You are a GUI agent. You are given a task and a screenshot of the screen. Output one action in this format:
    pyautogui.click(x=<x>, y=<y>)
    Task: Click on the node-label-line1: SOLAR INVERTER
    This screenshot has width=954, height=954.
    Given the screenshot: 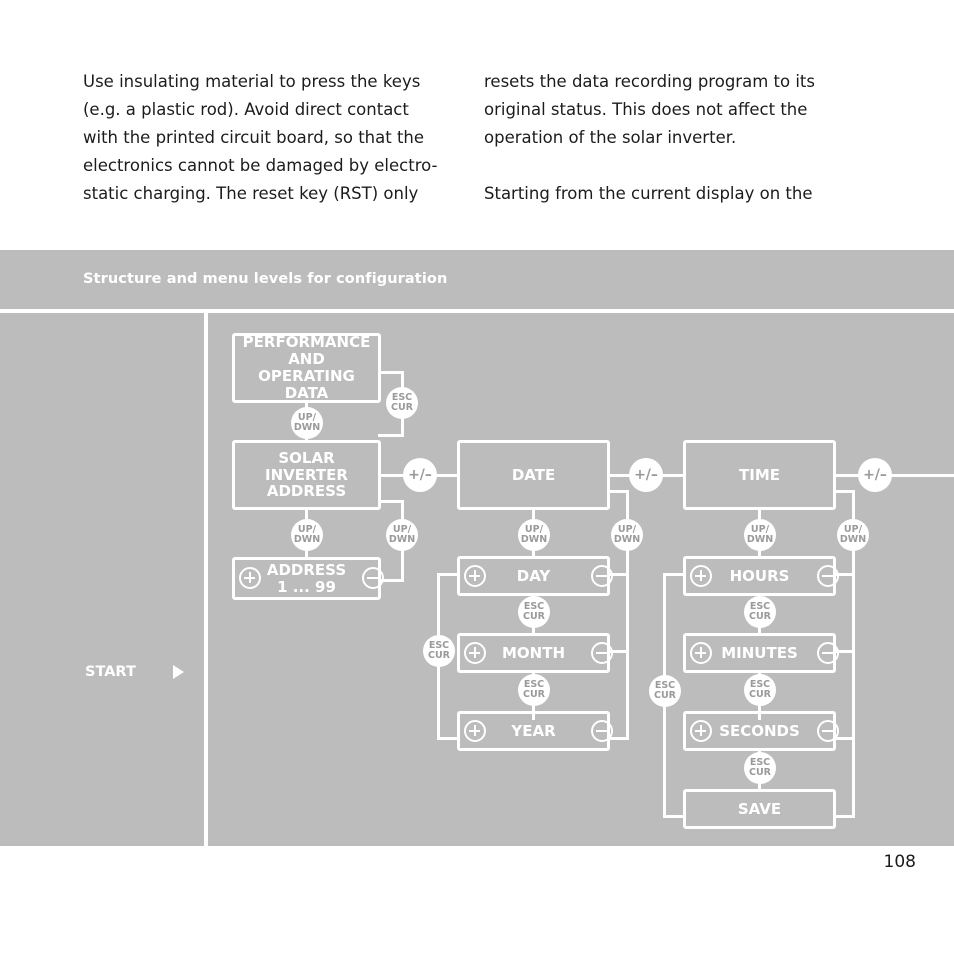 What is the action you would take?
    pyautogui.click(x=306, y=466)
    